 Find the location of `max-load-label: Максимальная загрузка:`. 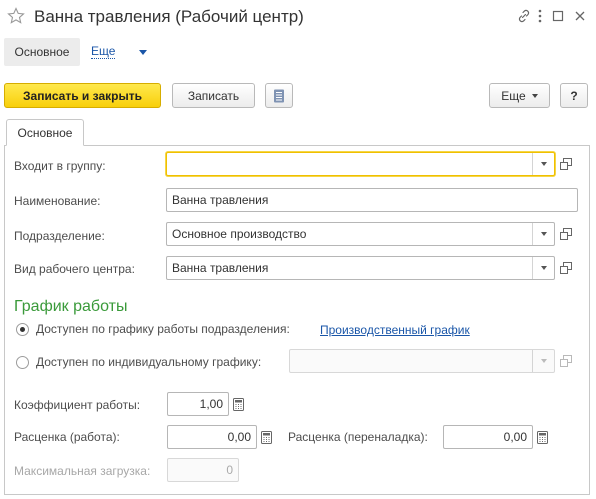

max-load-label: Максимальная загрузка: is located at coordinates (82, 471).